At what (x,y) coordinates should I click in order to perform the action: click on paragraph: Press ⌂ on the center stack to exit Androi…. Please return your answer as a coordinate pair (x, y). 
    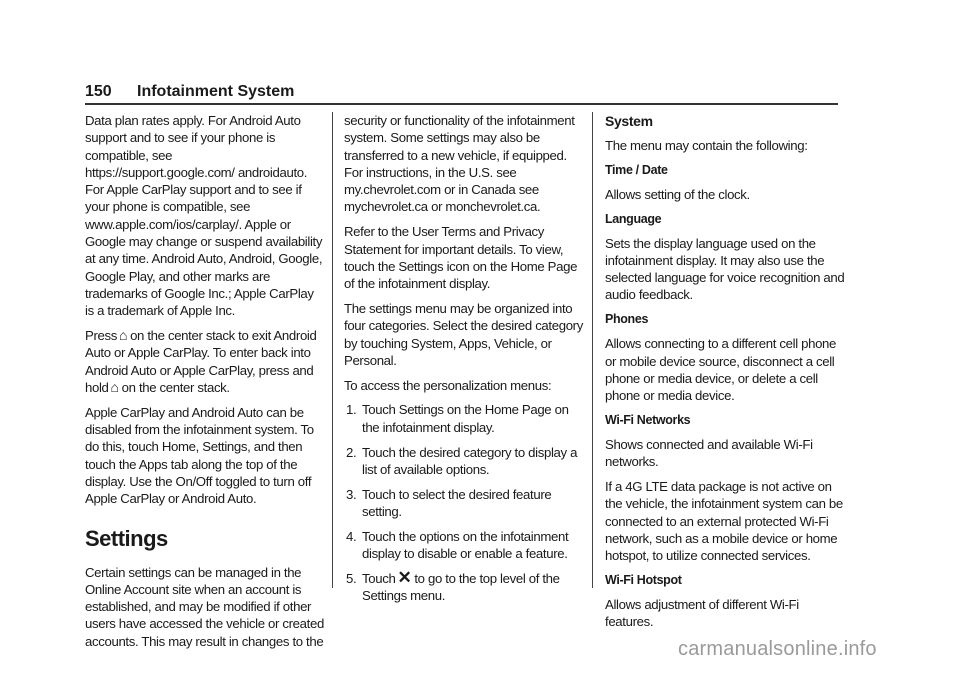
    Looking at the image, I should click on (201, 361).